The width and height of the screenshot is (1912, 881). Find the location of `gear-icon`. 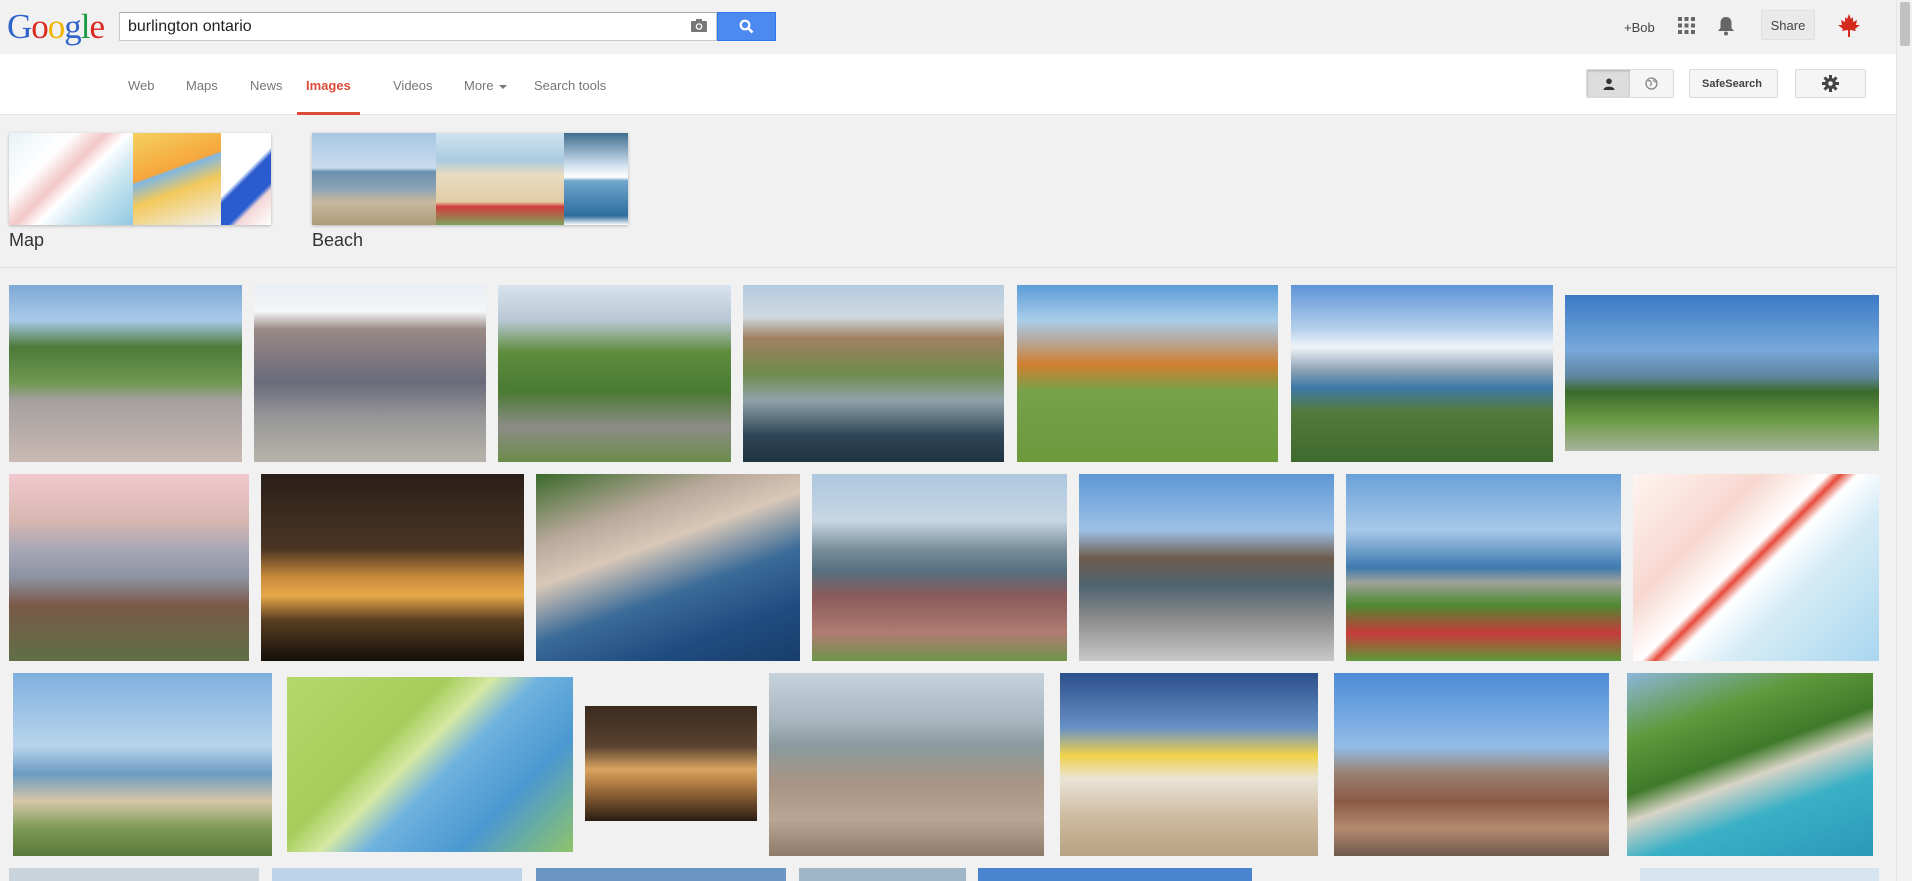

gear-icon is located at coordinates (1830, 83).